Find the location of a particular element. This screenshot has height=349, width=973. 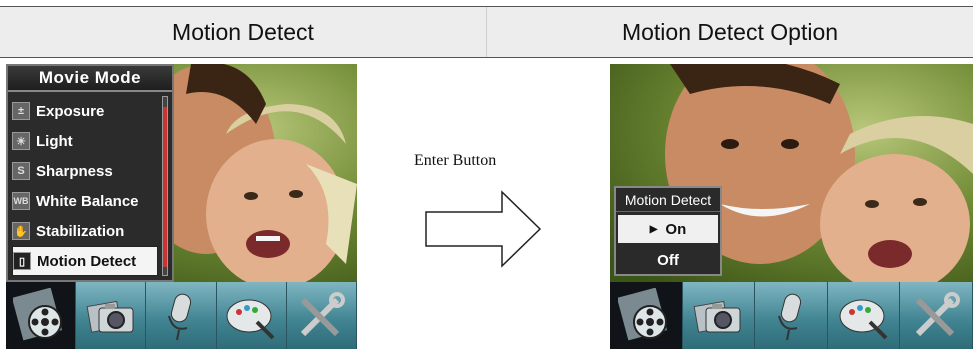

exposure-icon: ± is located at coordinates (21, 111).